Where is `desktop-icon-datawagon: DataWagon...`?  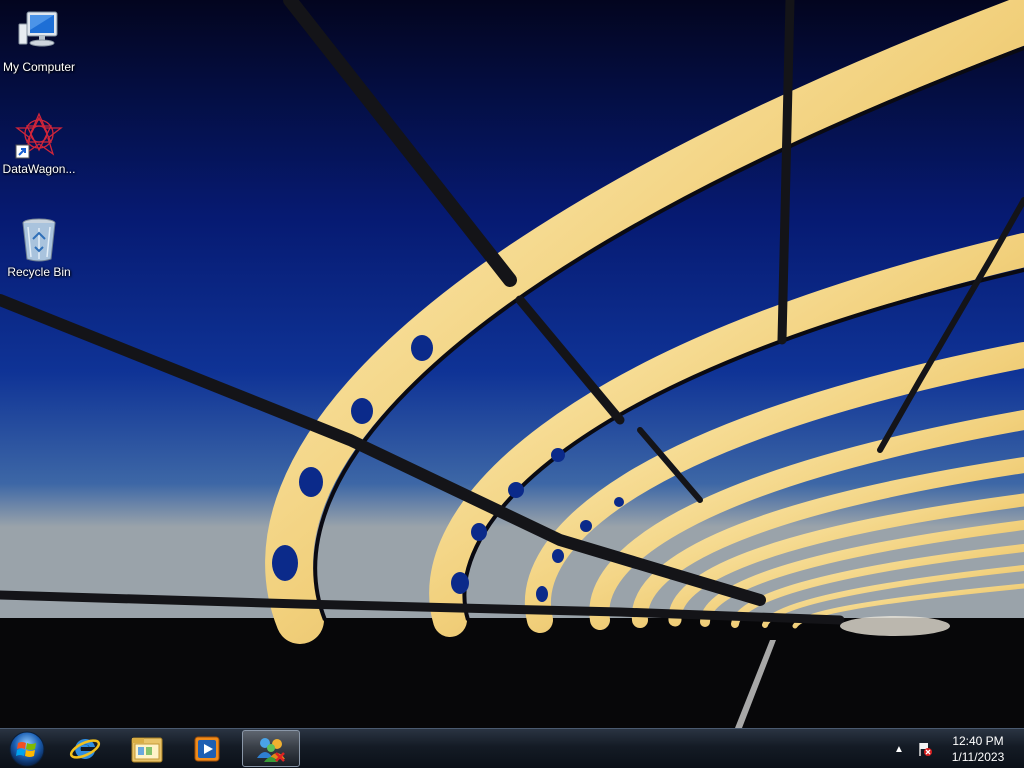 desktop-icon-datawagon: DataWagon... is located at coordinates (39, 144).